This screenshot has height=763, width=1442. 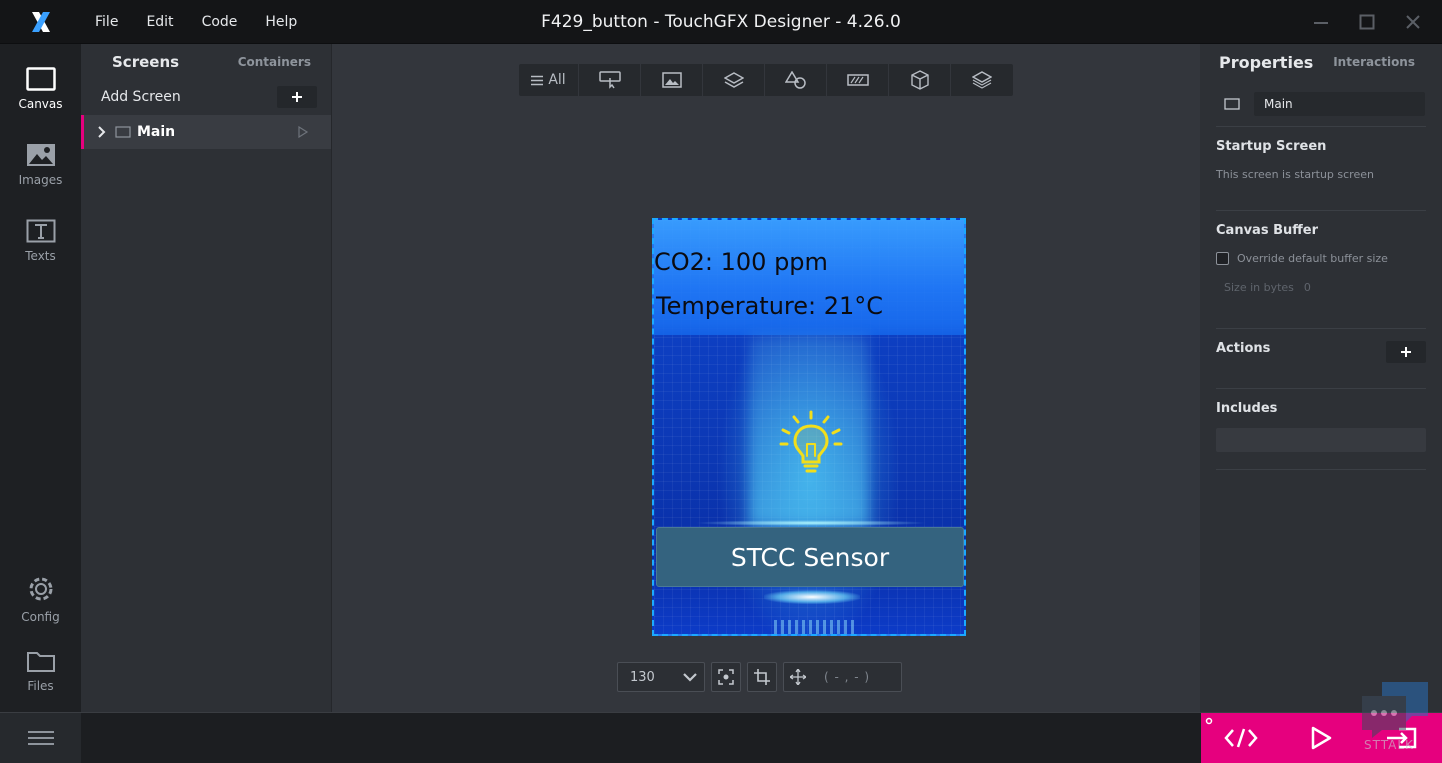 I want to click on focus-icon, so click(x=726, y=677).